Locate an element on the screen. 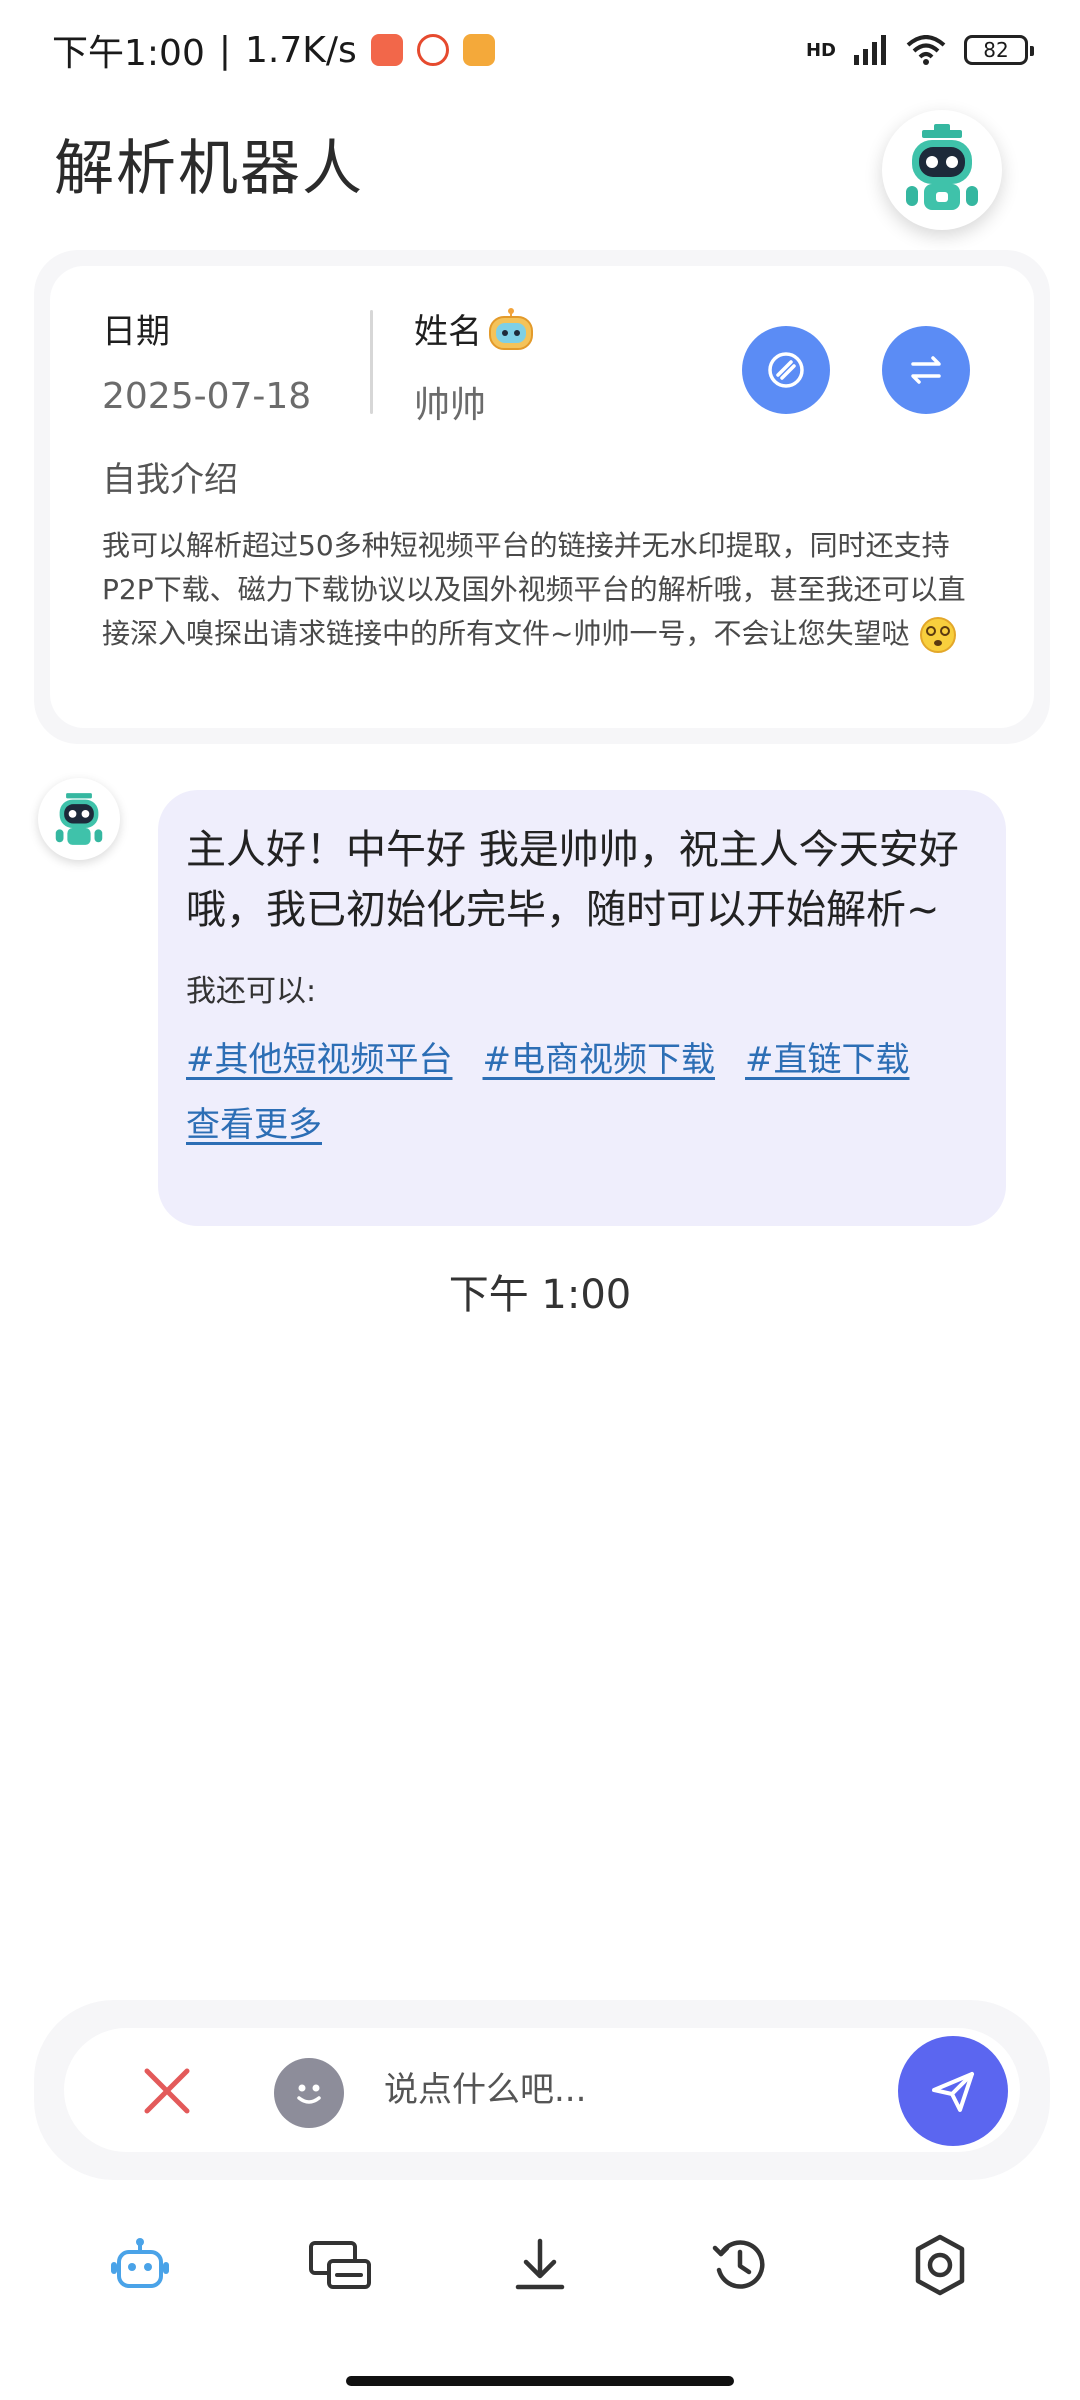  history-icon is located at coordinates (738, 2264).